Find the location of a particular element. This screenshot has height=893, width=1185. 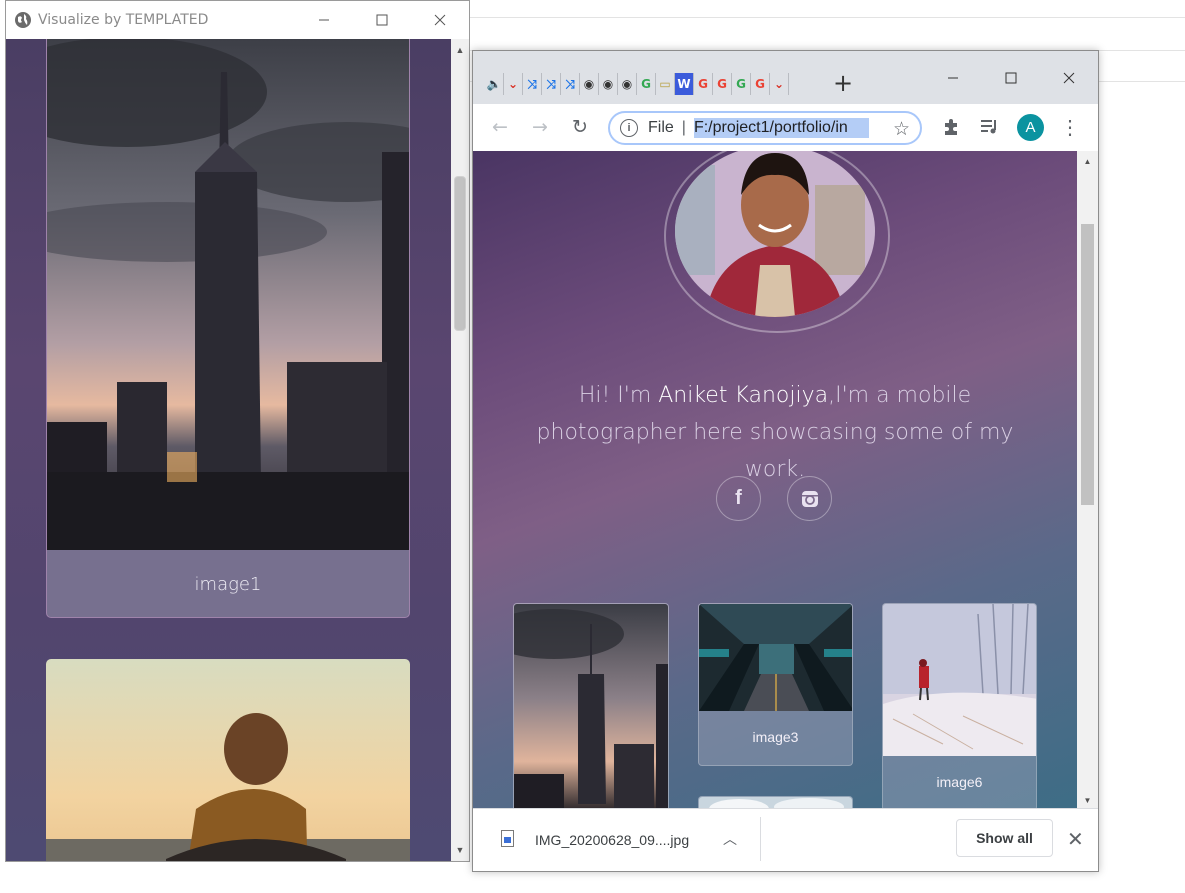

window-titlebar: Visualize by TEMPLATED is located at coordinates (237, 20).